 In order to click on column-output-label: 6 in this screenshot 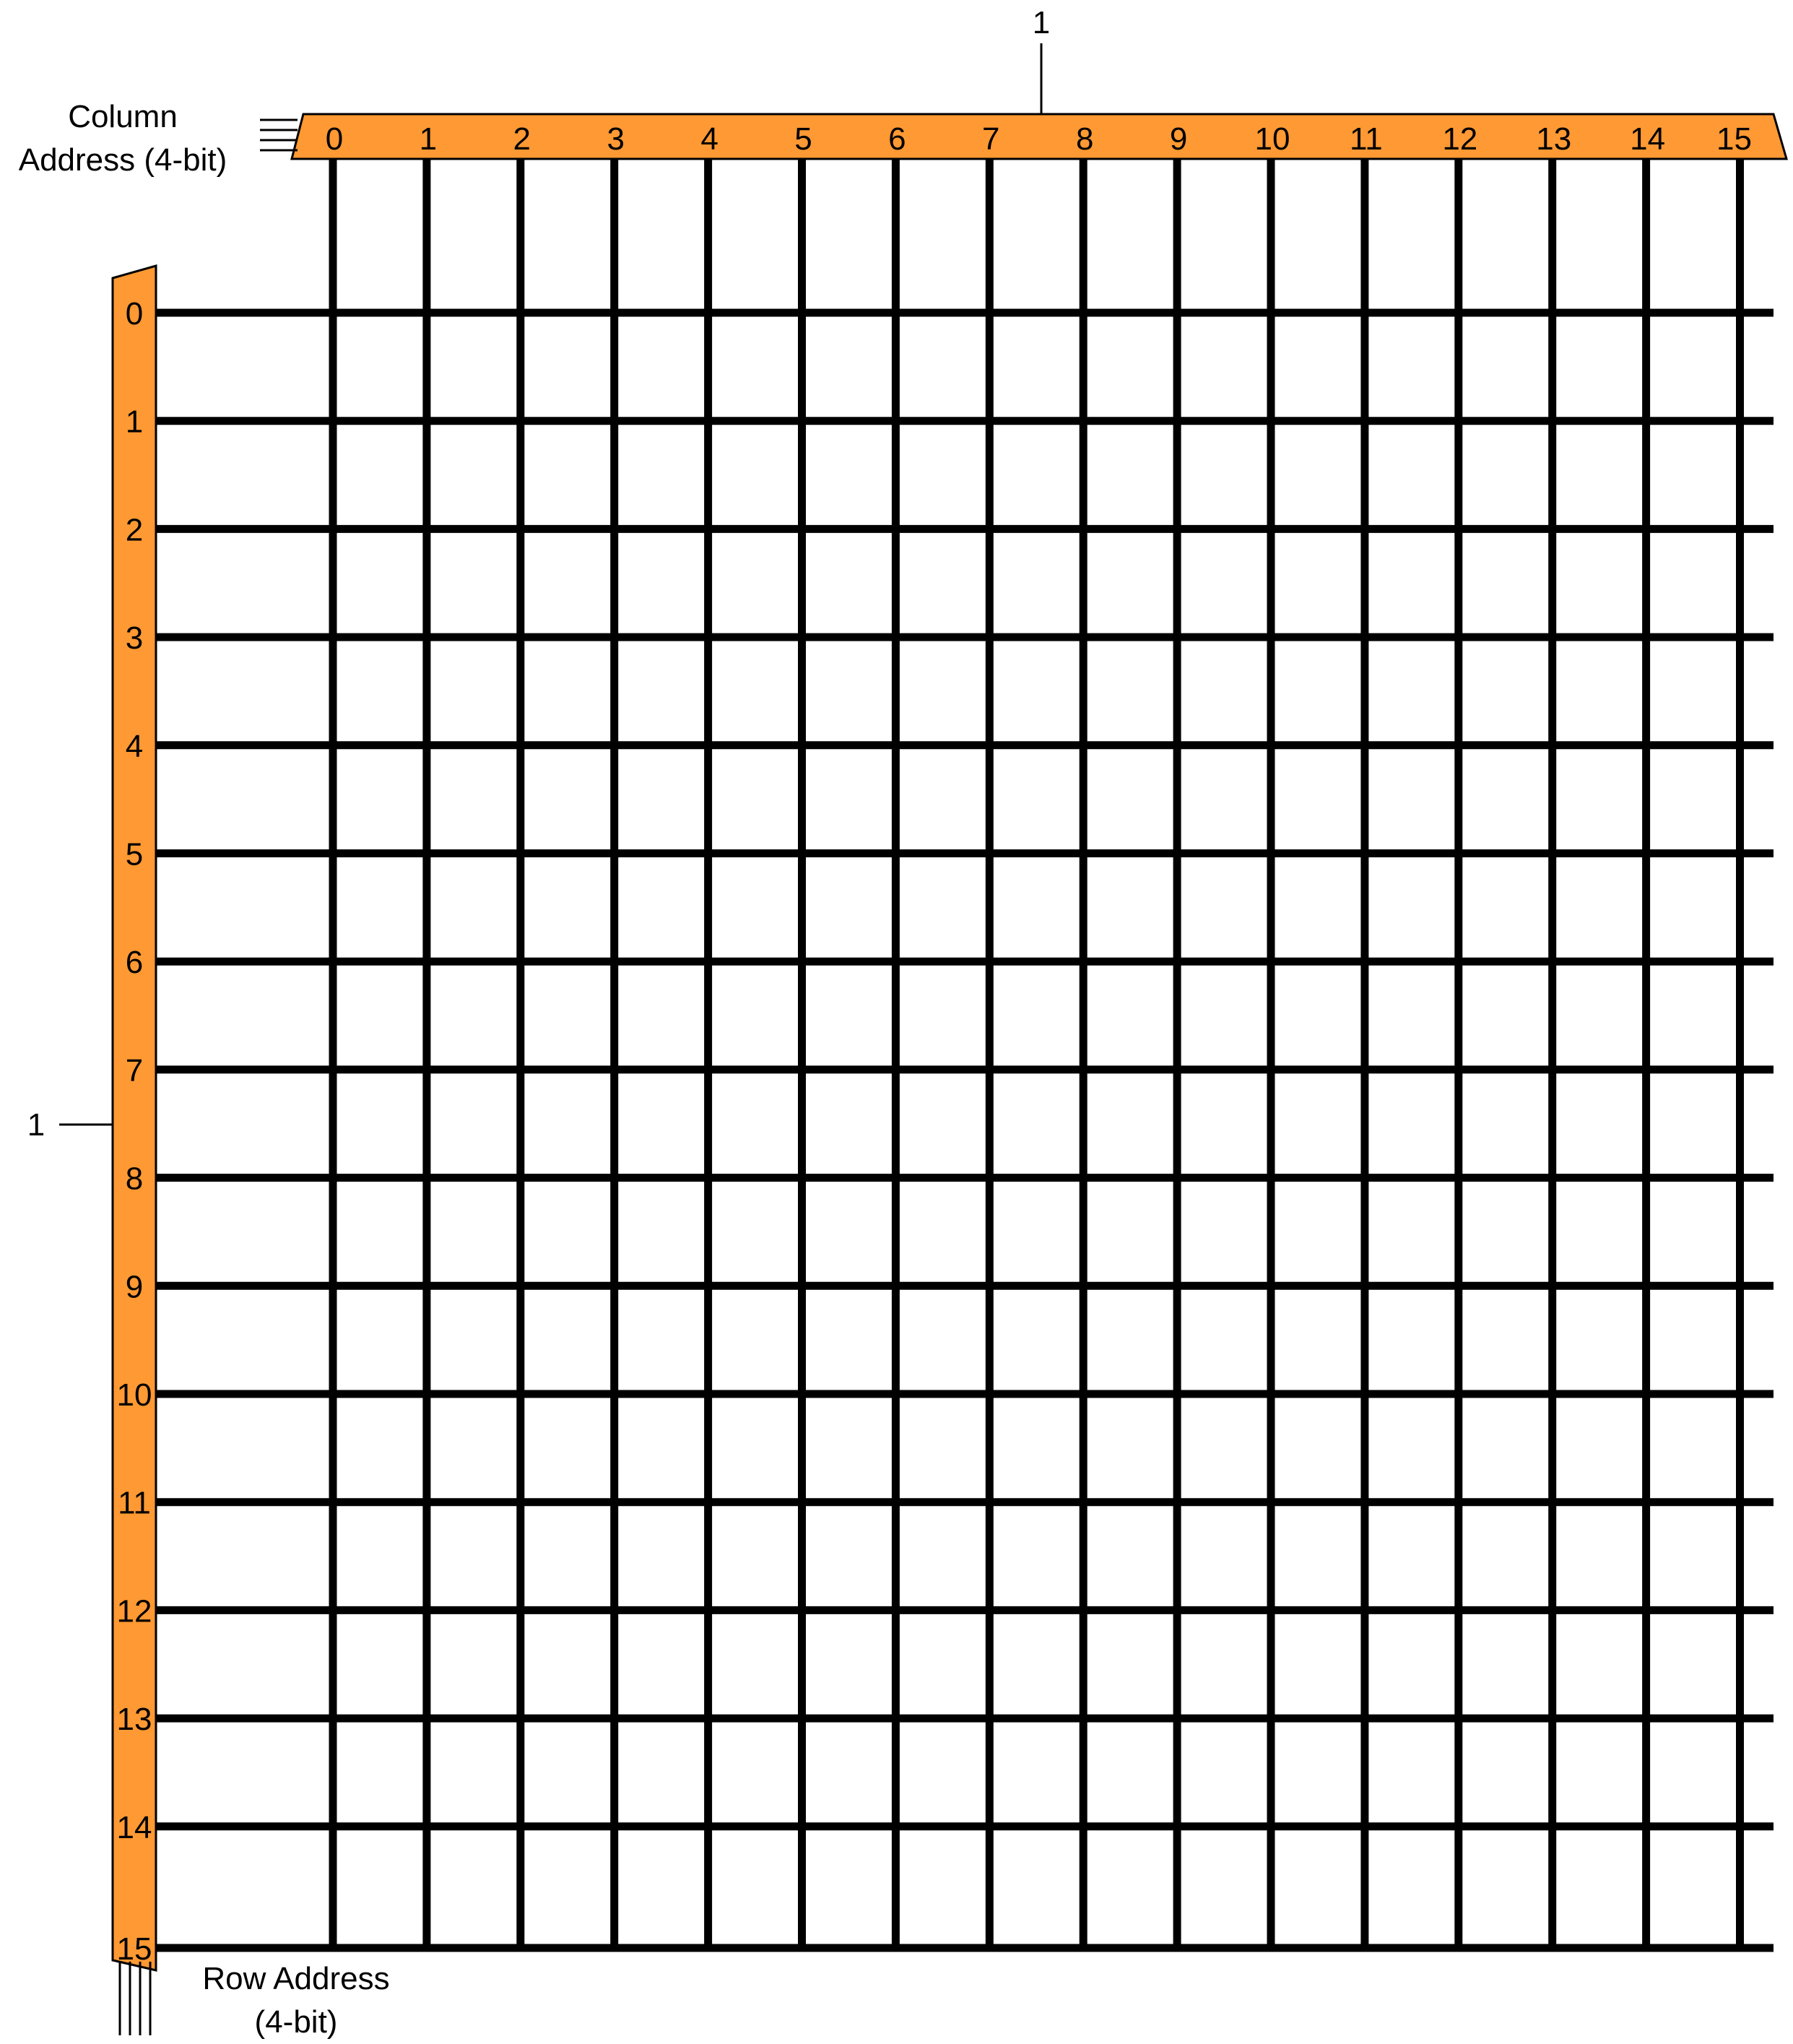, I will do `click(897, 139)`.